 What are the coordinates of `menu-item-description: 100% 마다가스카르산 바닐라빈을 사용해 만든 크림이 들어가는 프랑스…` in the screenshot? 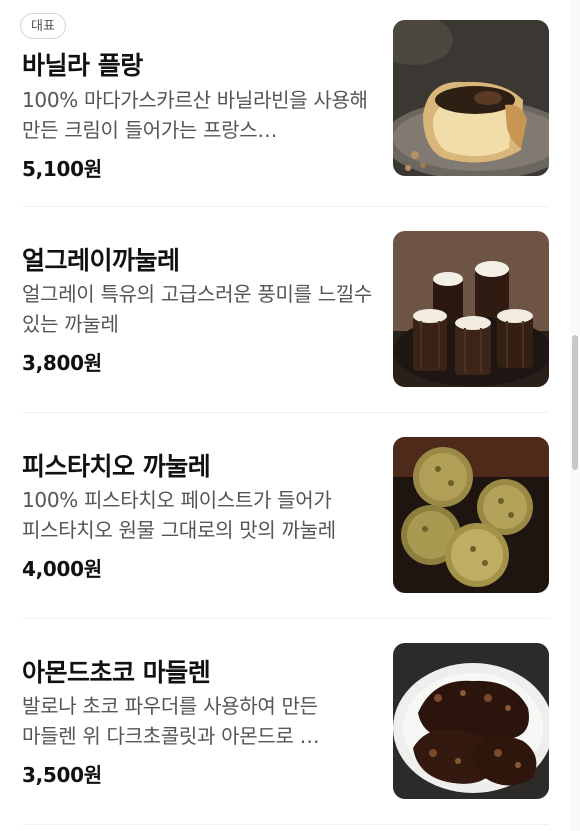 It's located at (195, 115).